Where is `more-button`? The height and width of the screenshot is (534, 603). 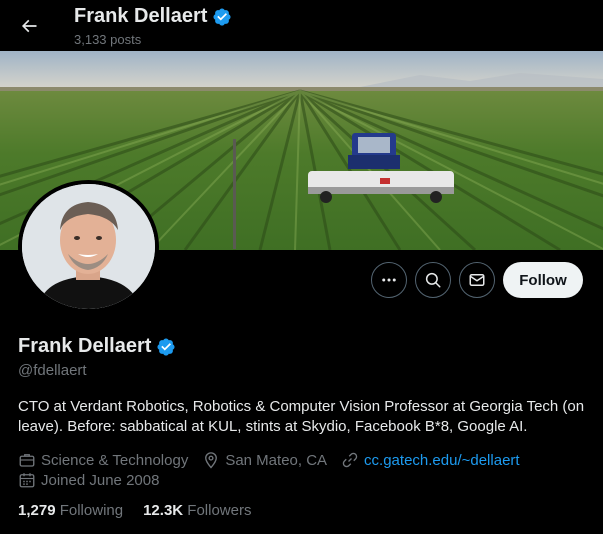 more-button is located at coordinates (389, 280).